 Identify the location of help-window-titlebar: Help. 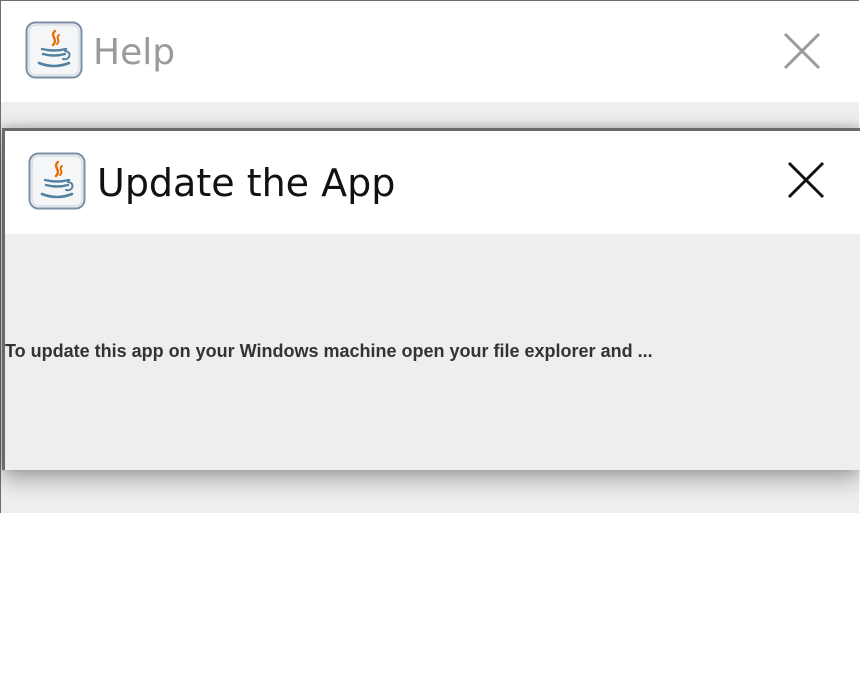
(430, 51).